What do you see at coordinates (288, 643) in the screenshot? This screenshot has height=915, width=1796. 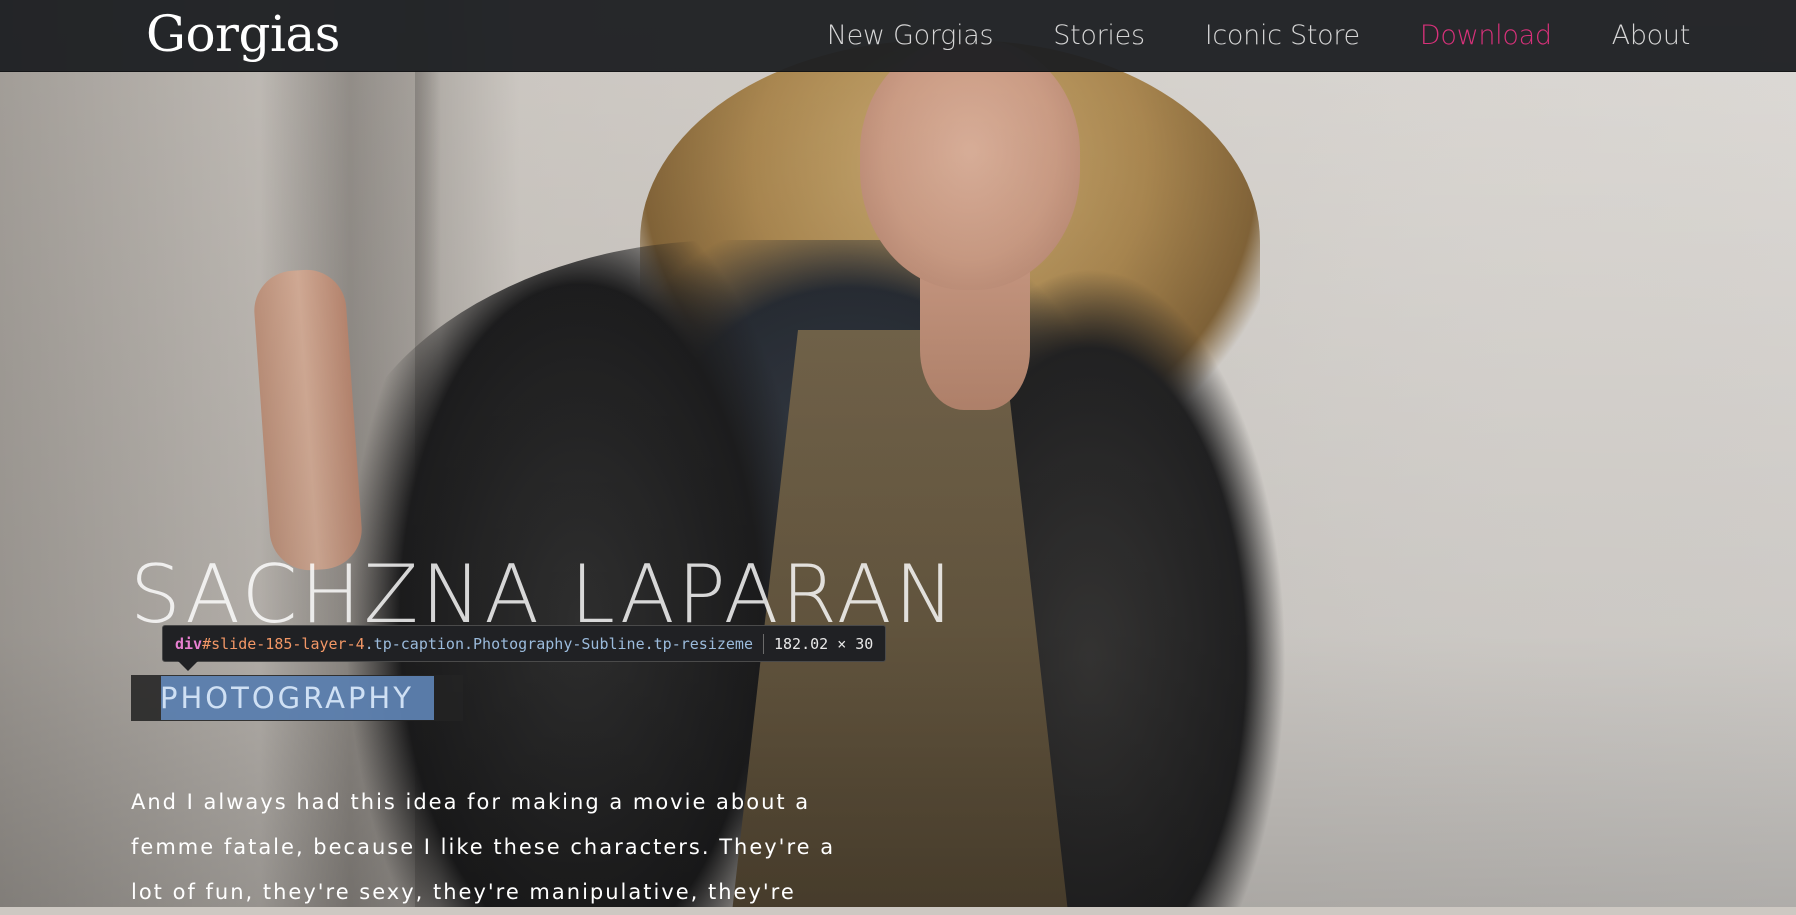 I see `inspector-id: slide-185-layer-4` at bounding box center [288, 643].